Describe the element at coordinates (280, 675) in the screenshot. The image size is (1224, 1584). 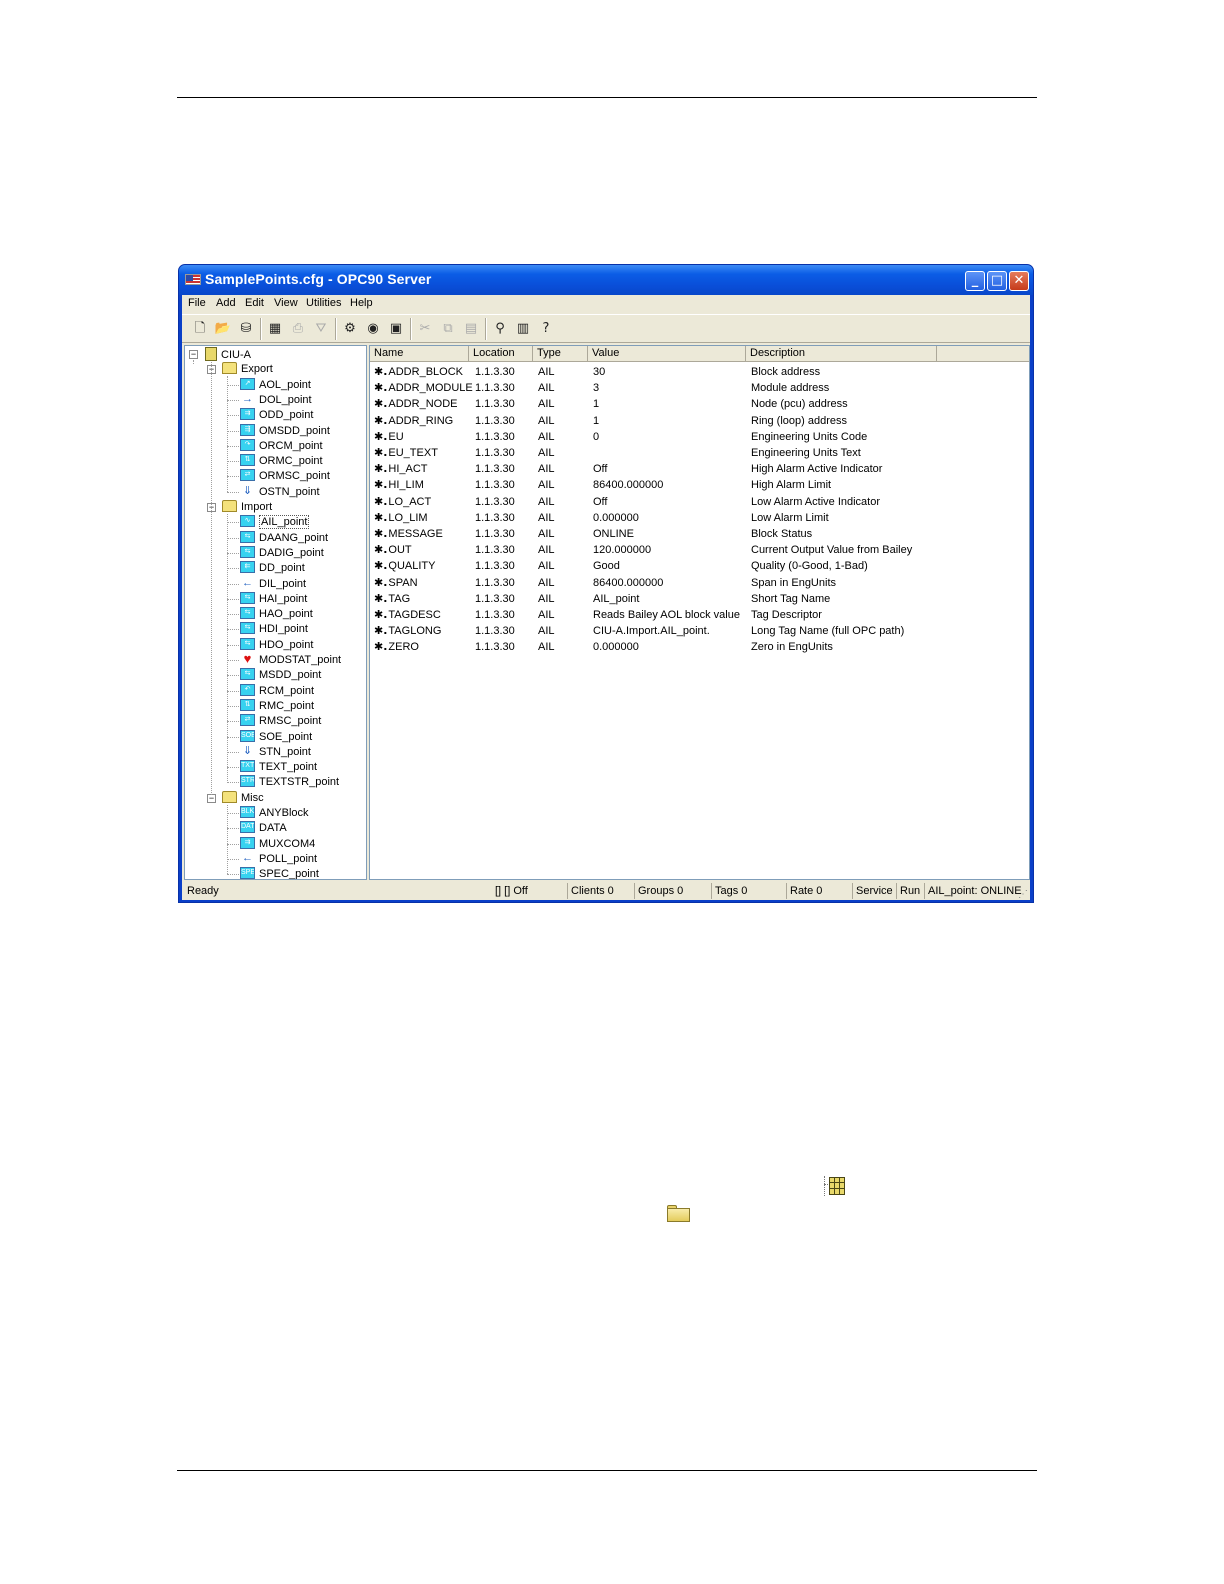
I see `tree-item-msdd-point: ⇆ MSDD_point` at that location.